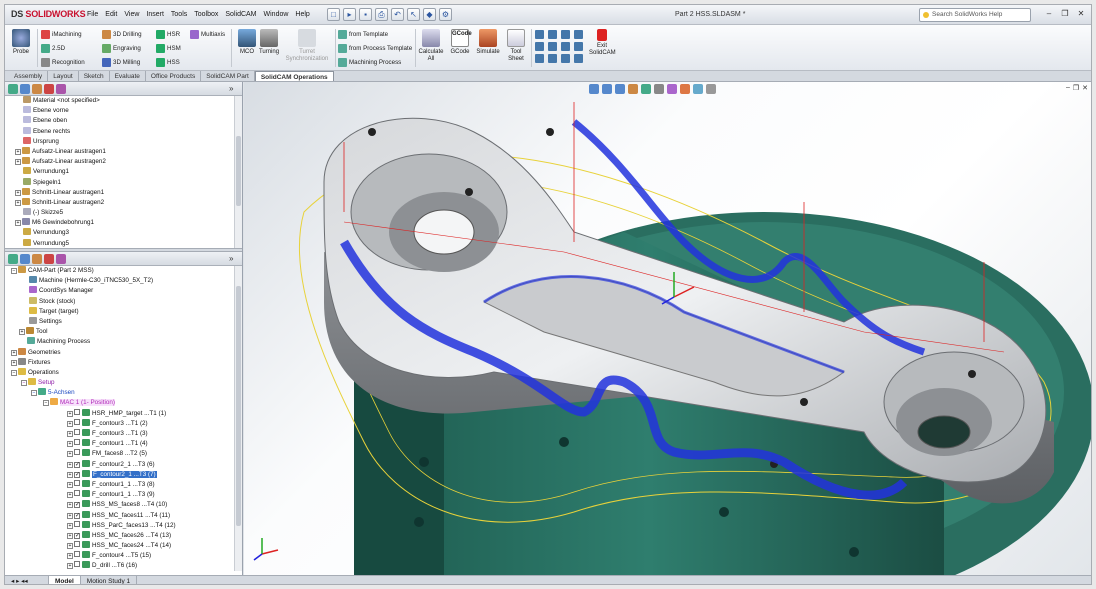  Describe the element at coordinates (126, 495) in the screenshot. I see `operation-row: + F_contour1_1 ...T3 (9)` at that location.